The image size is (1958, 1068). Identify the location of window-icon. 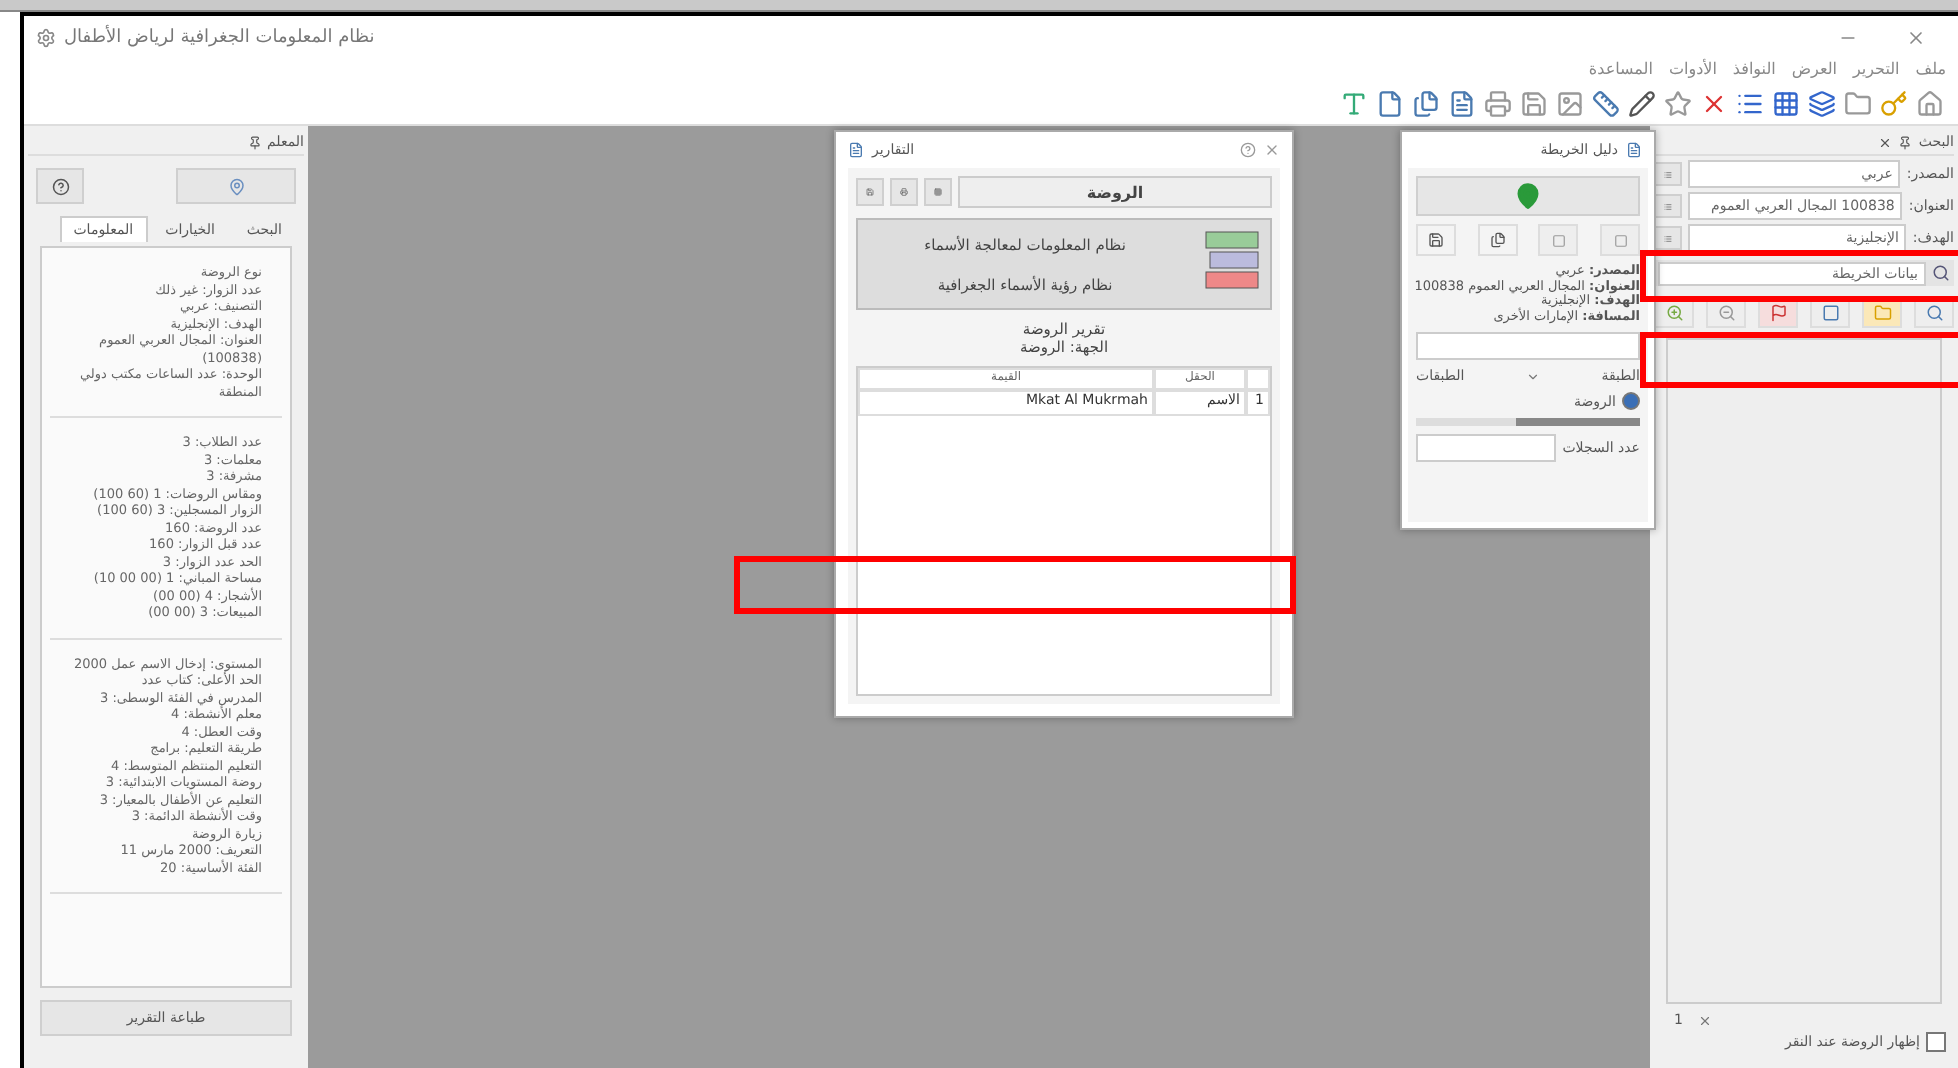
(1830, 312).